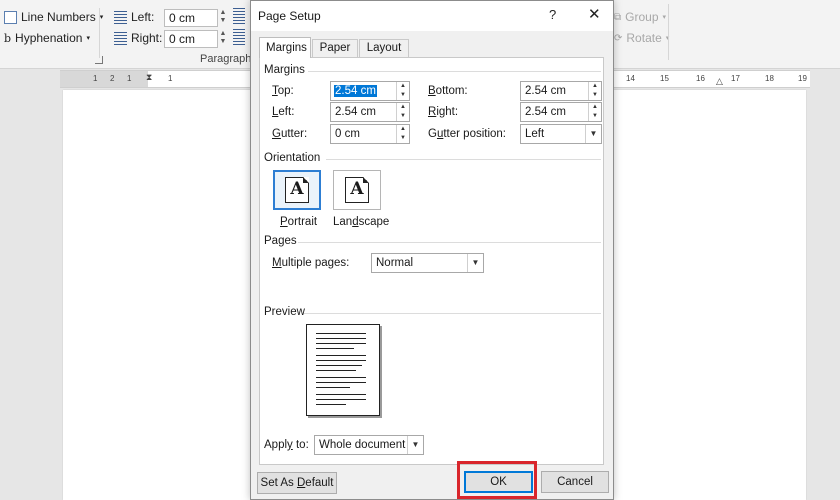  I want to click on line-numbers-label: Line Numbers, so click(58, 17).